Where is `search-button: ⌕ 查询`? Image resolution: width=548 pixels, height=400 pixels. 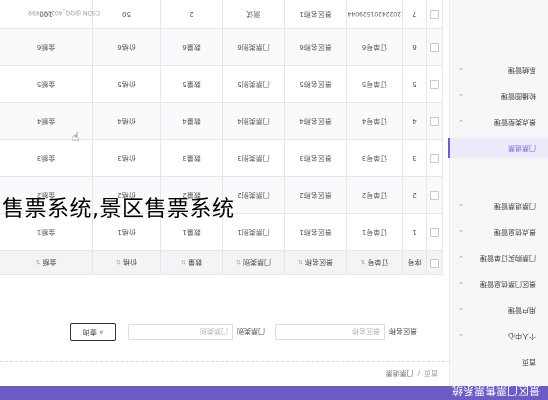 search-button: ⌕ 查询 is located at coordinates (93, 332).